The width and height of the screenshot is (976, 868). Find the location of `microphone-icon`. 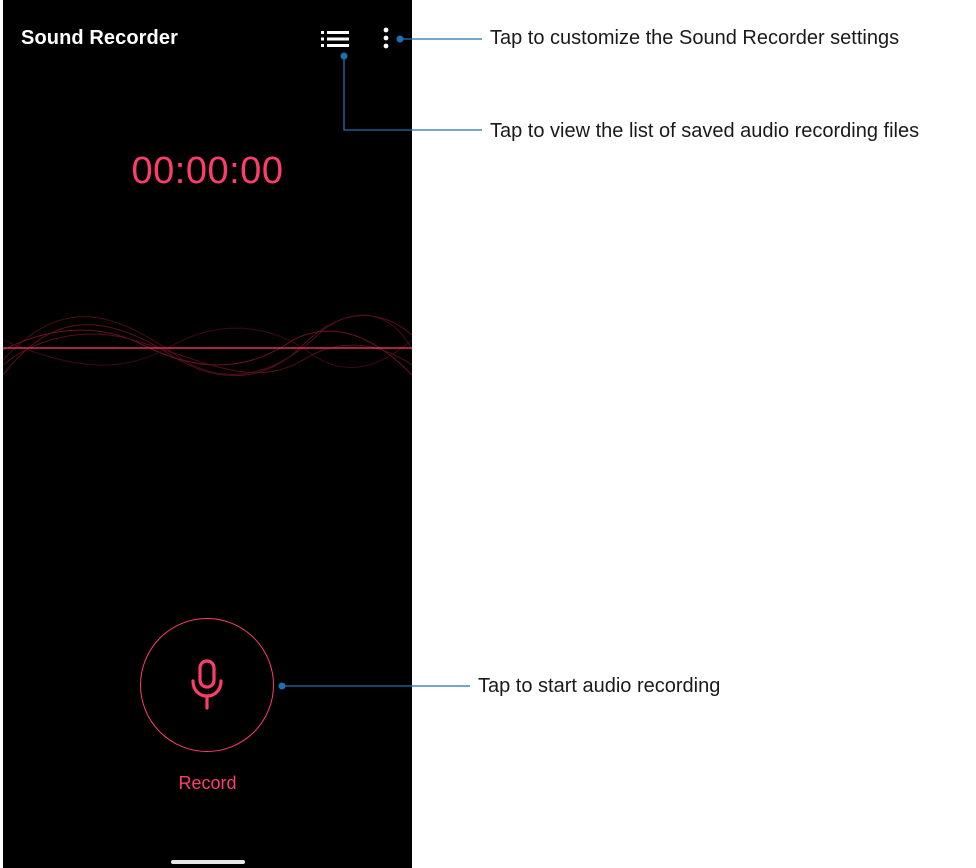

microphone-icon is located at coordinates (207, 684).